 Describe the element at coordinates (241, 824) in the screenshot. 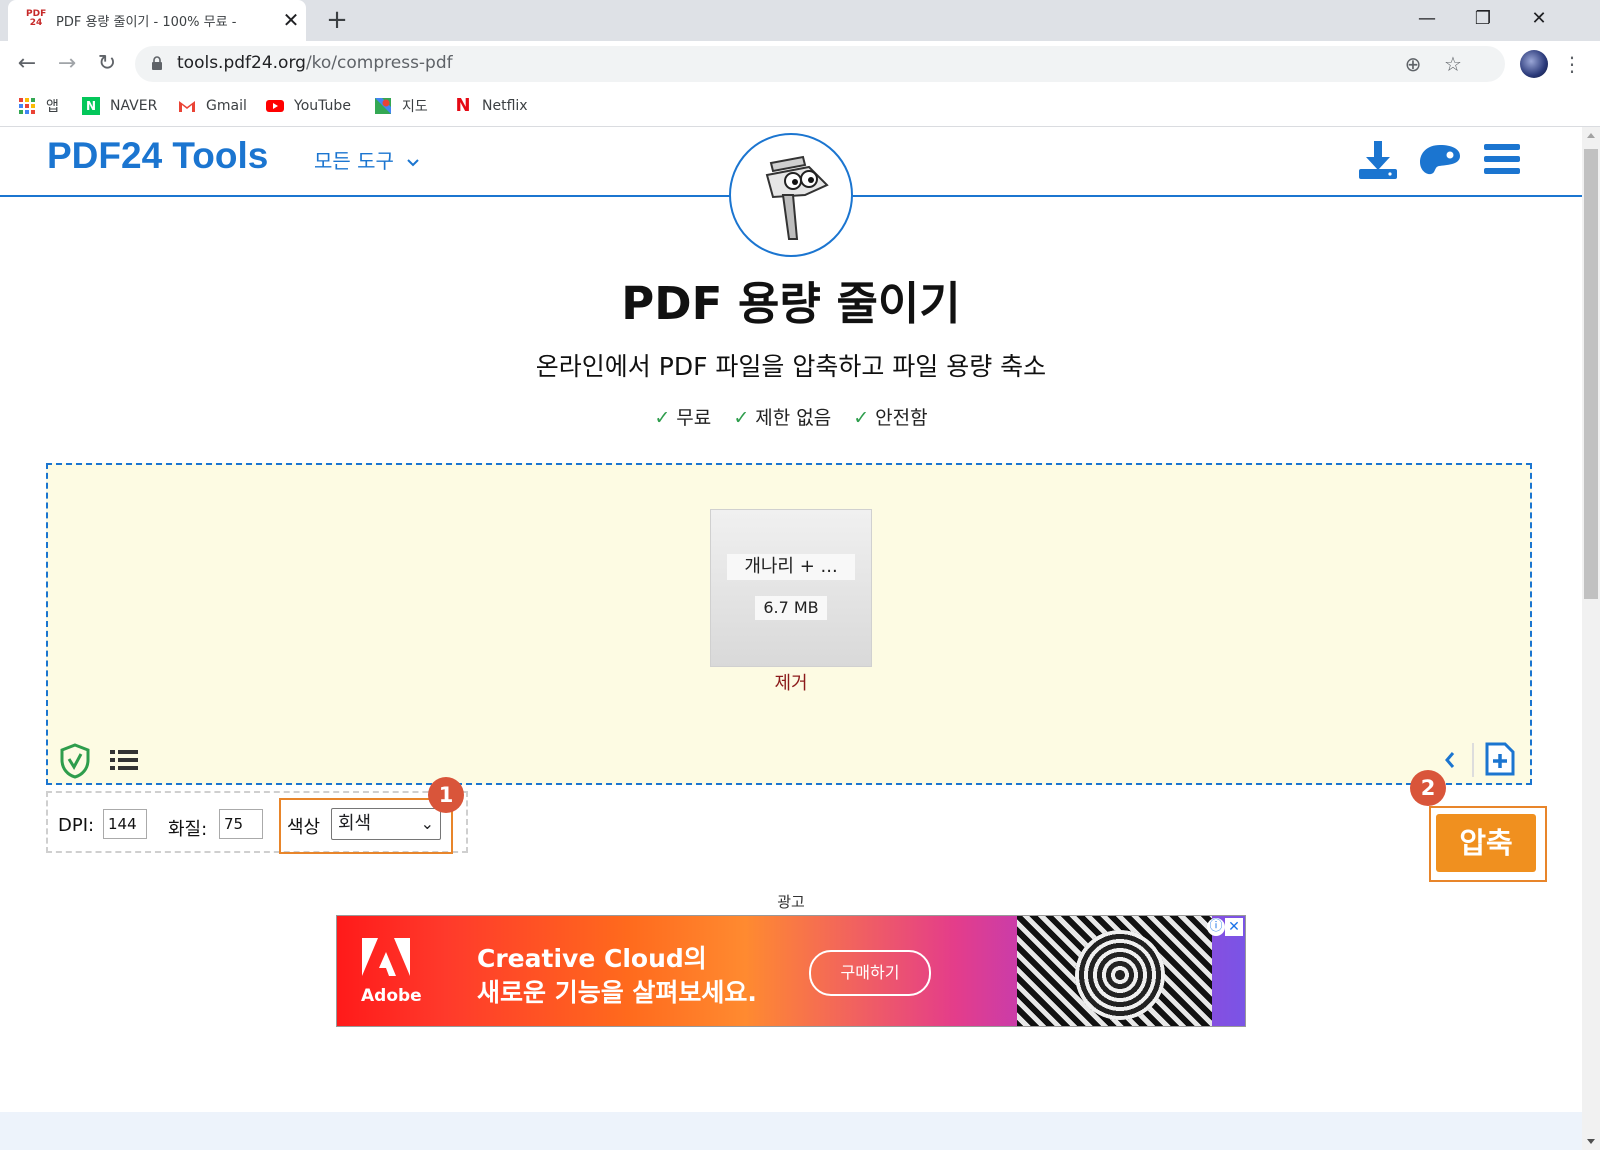

I see `quality-input: 75` at that location.